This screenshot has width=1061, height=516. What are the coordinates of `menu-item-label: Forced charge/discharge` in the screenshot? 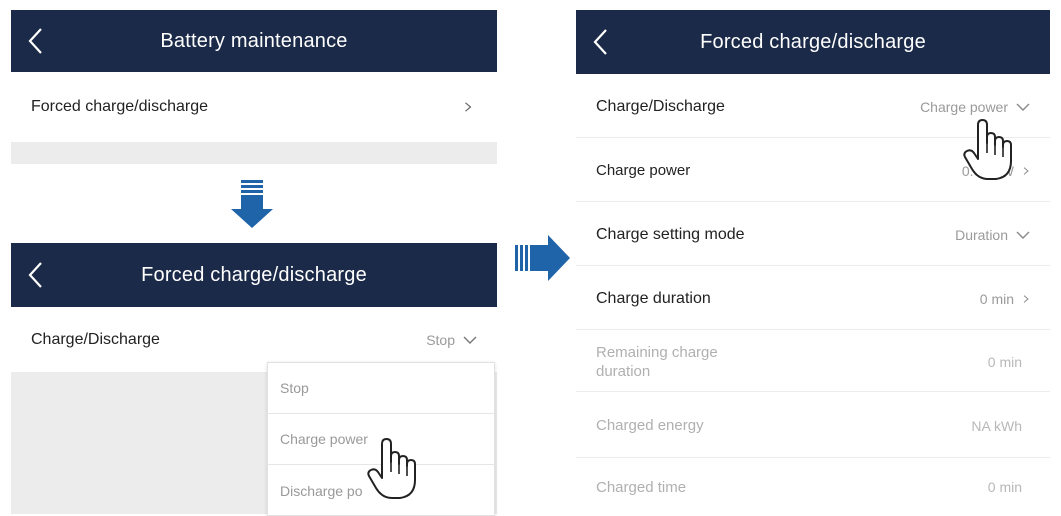 It's located at (119, 106).